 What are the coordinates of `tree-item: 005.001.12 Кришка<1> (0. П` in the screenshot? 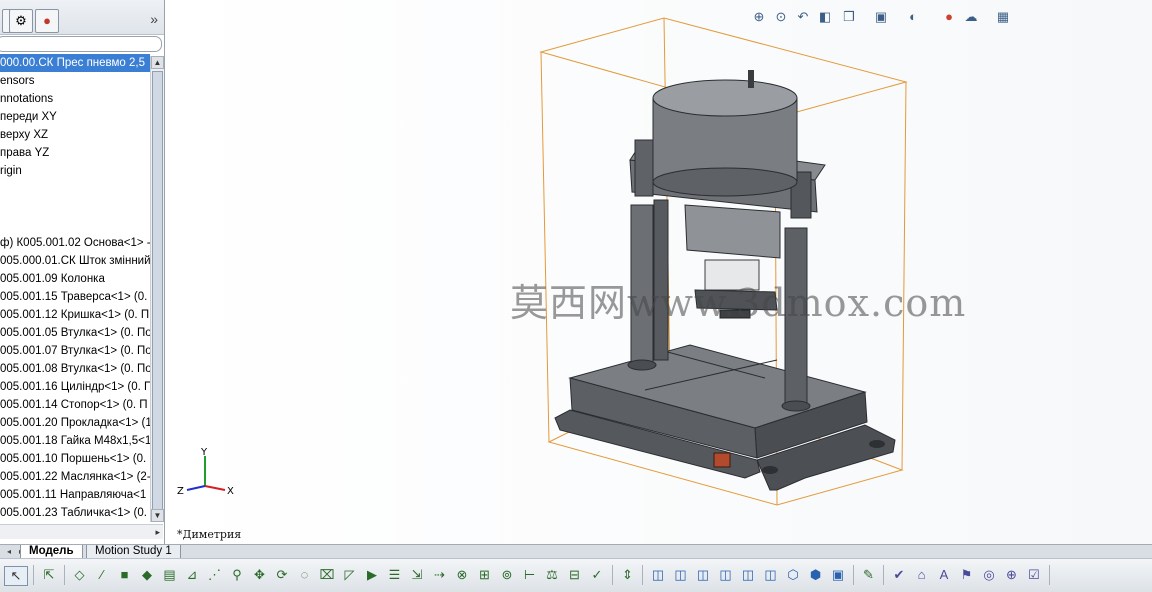 It's located at (75, 315).